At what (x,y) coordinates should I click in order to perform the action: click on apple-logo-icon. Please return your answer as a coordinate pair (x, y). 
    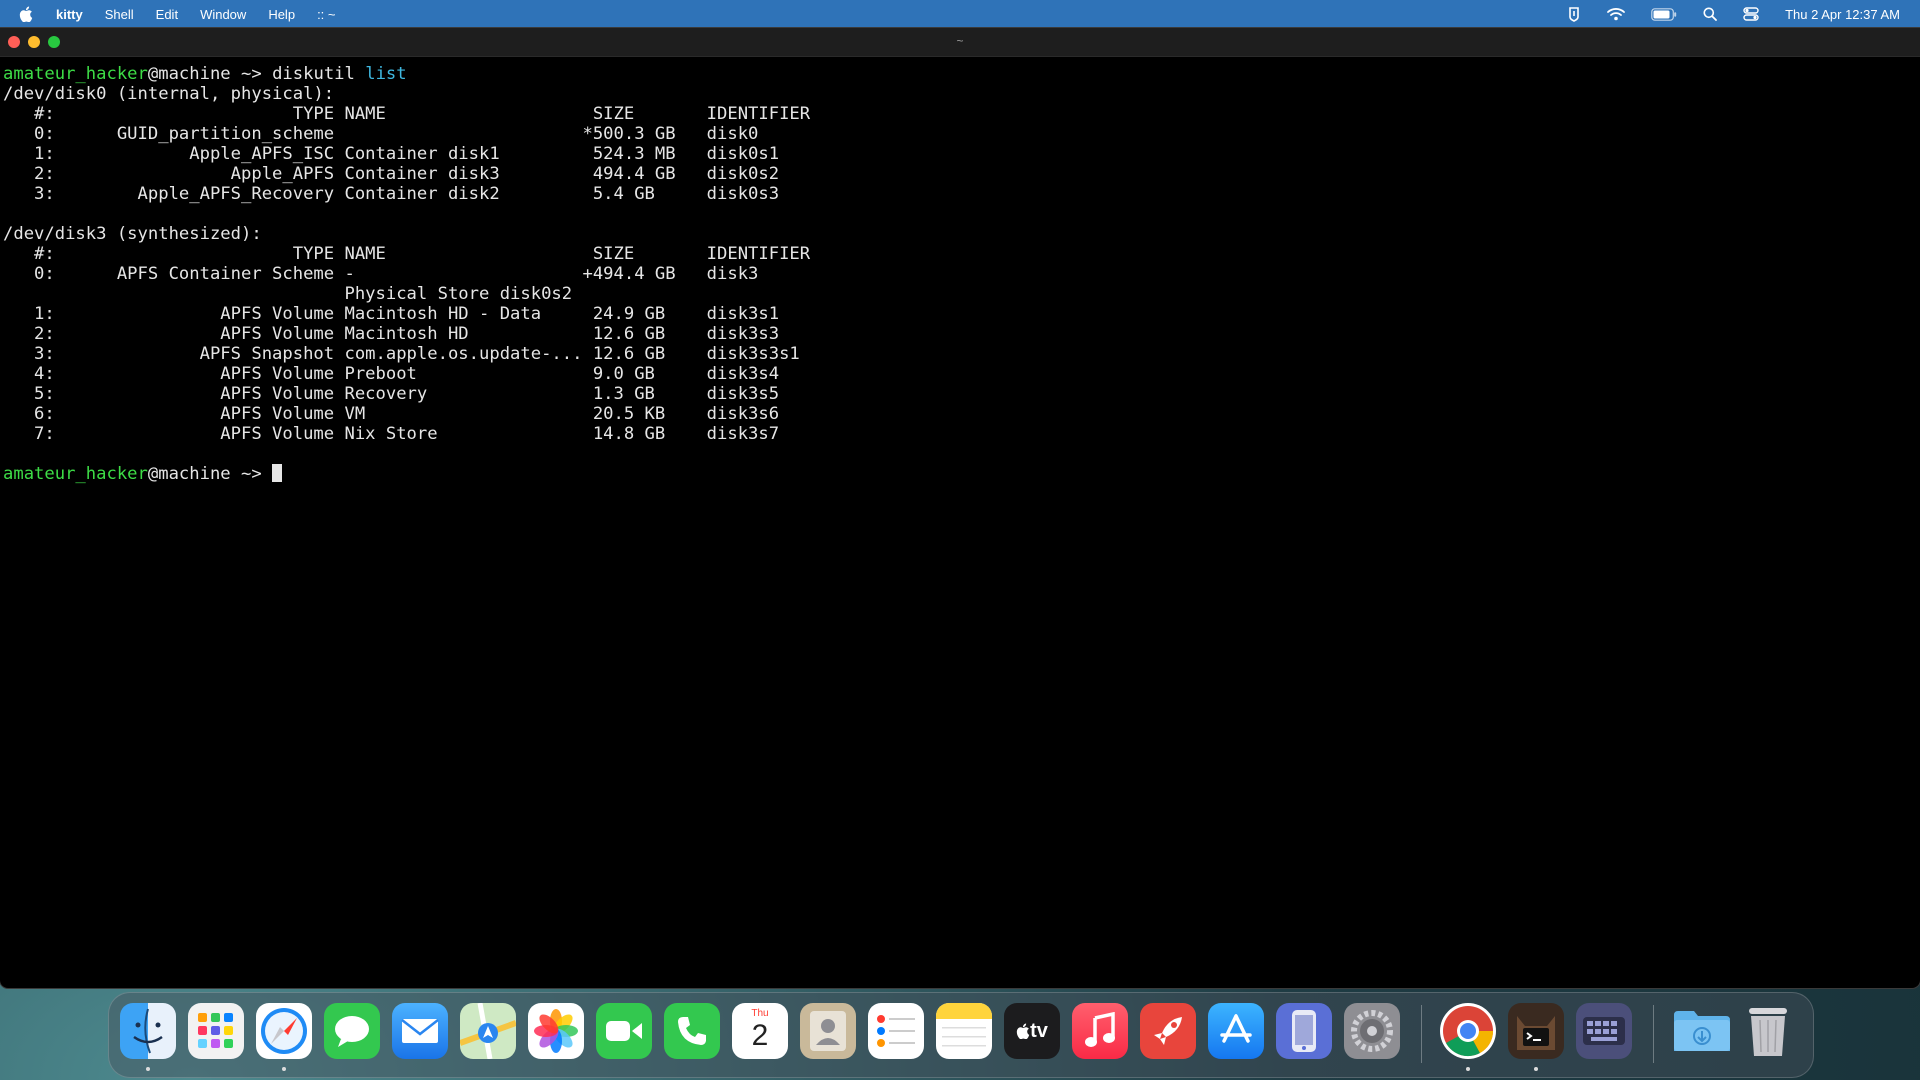
    Looking at the image, I should click on (1023, 1031).